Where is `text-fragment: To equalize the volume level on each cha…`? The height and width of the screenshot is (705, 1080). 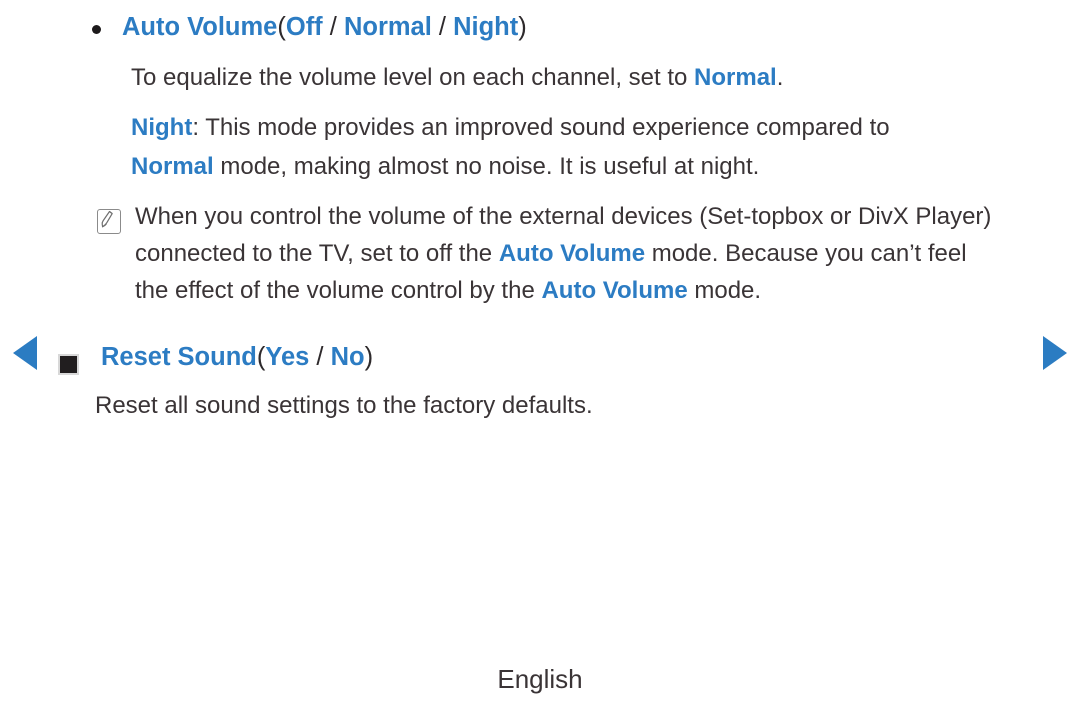
text-fragment: To equalize the volume level on each cha… is located at coordinates (413, 77).